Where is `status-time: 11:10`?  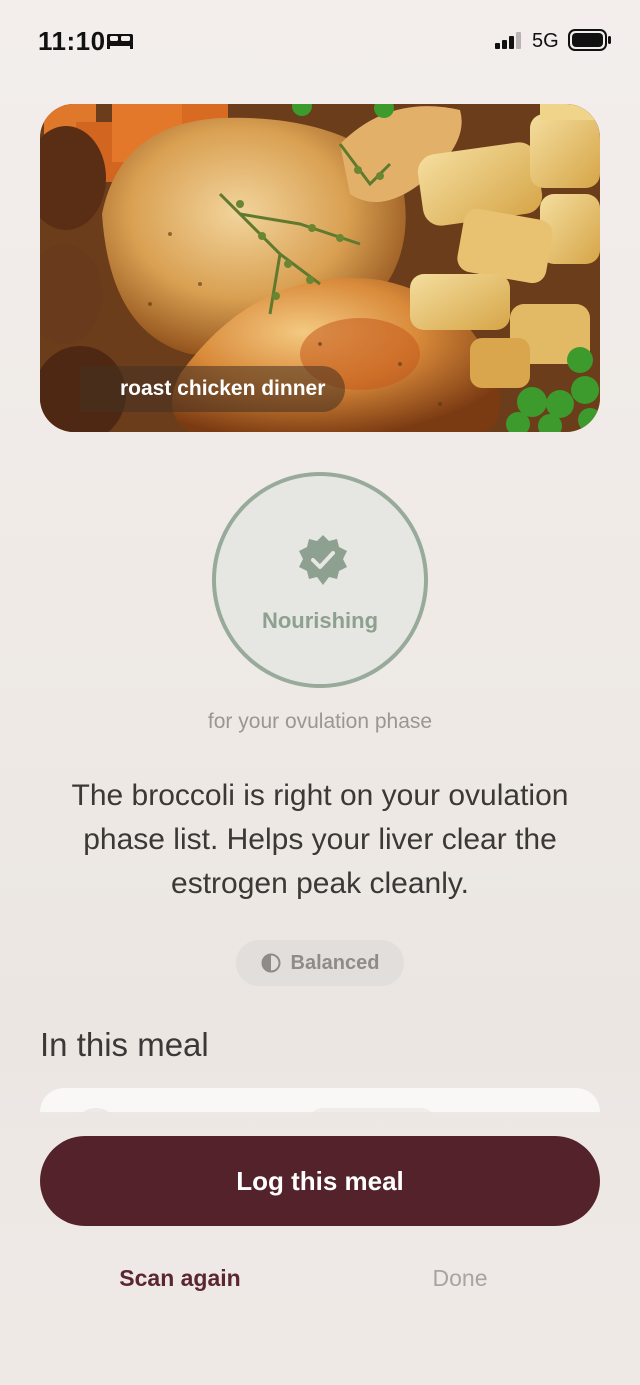
status-time: 11:10 is located at coordinates (72, 41).